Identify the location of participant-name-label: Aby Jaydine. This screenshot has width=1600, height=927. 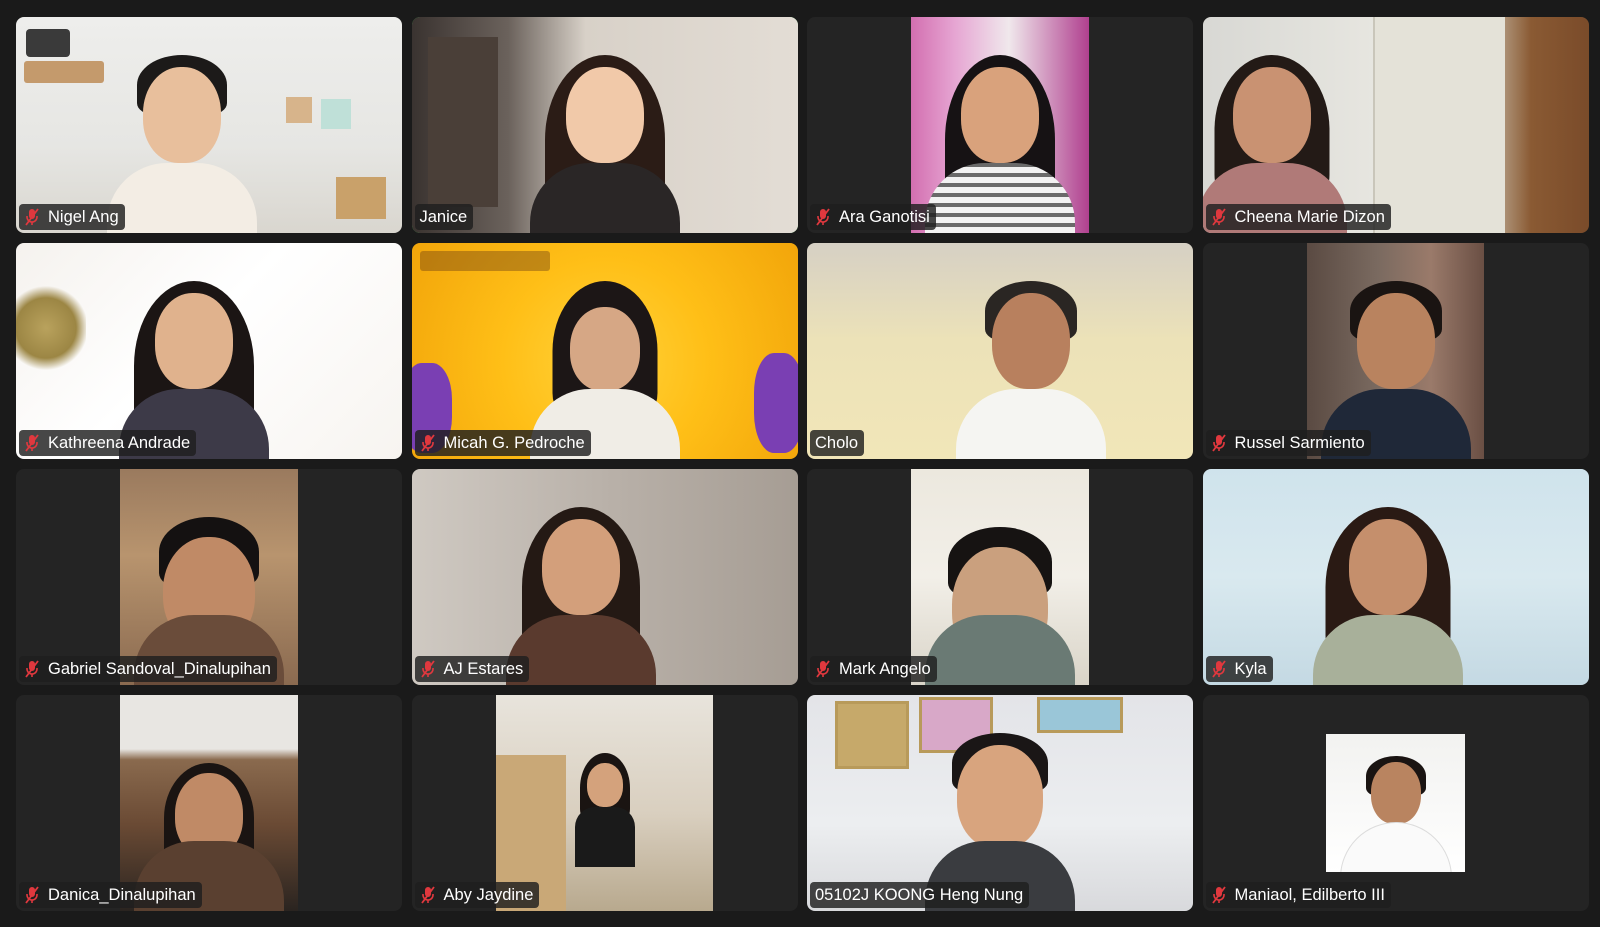
(477, 895).